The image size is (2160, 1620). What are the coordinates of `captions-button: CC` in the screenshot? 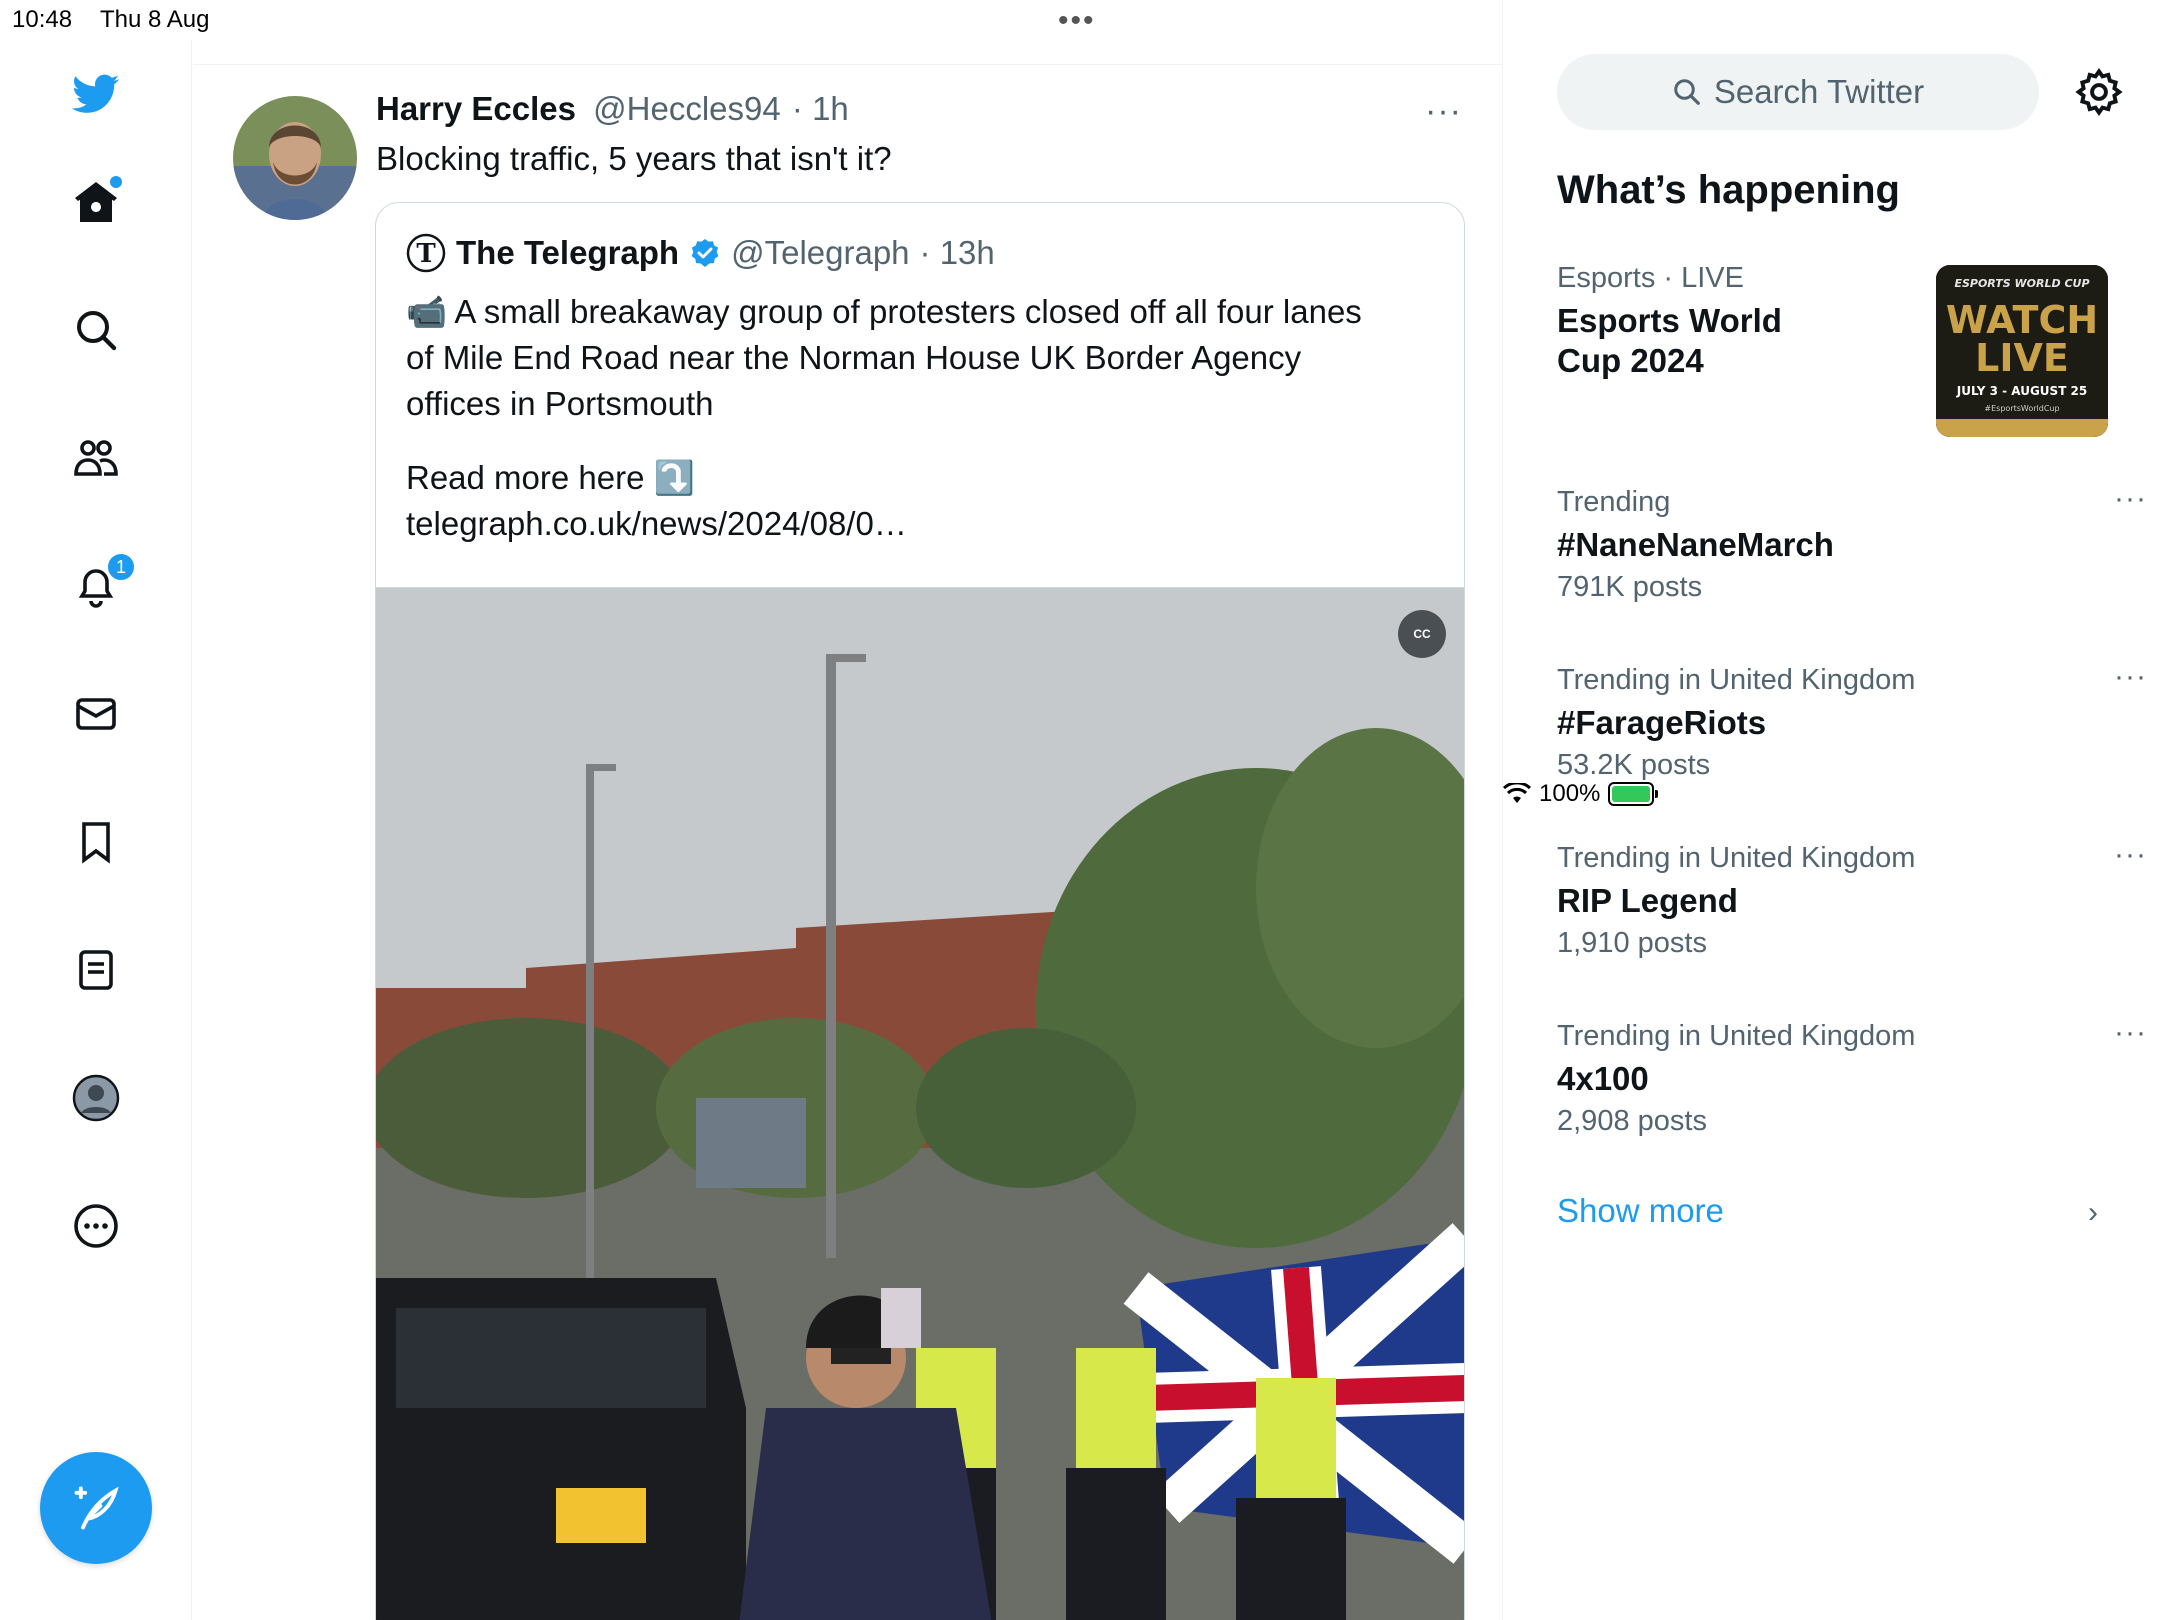 It's located at (1422, 634).